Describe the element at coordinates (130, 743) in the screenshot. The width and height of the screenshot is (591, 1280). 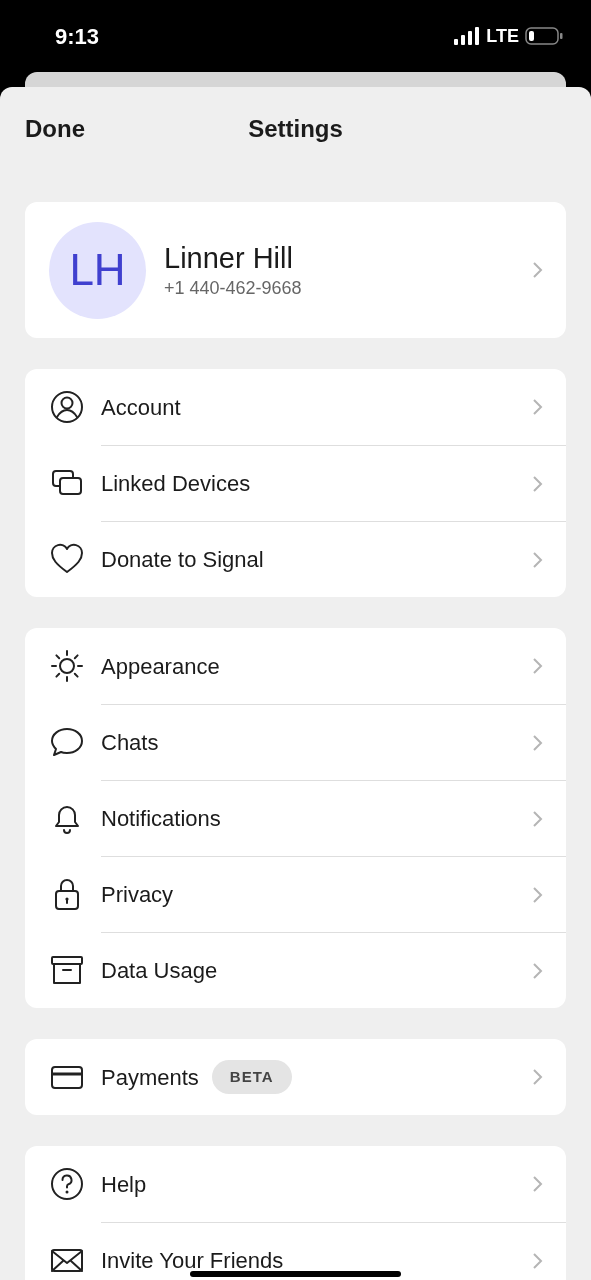
I see `row-label: Chats` at that location.